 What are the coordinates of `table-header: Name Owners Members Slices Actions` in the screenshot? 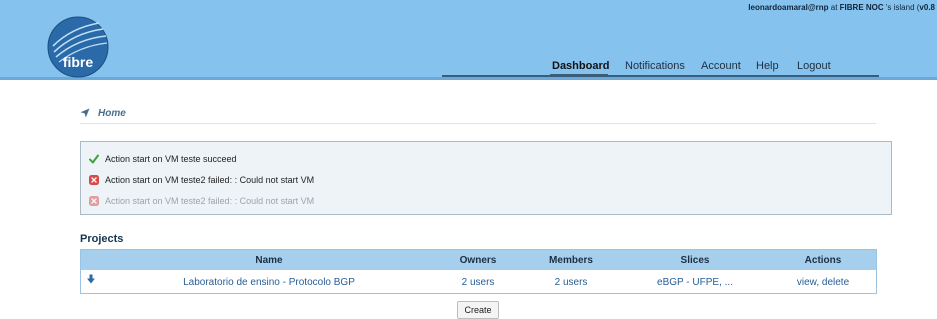 It's located at (478, 260).